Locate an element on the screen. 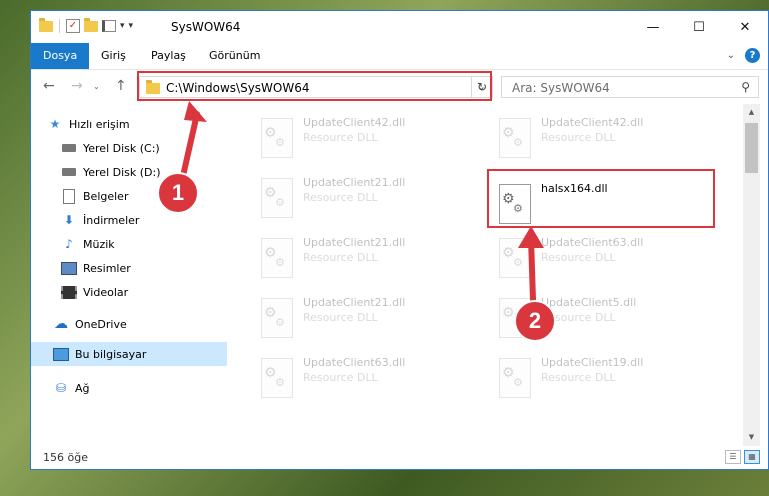 The width and height of the screenshot is (769, 496). back-arrow-icon: ← is located at coordinates (49, 86).